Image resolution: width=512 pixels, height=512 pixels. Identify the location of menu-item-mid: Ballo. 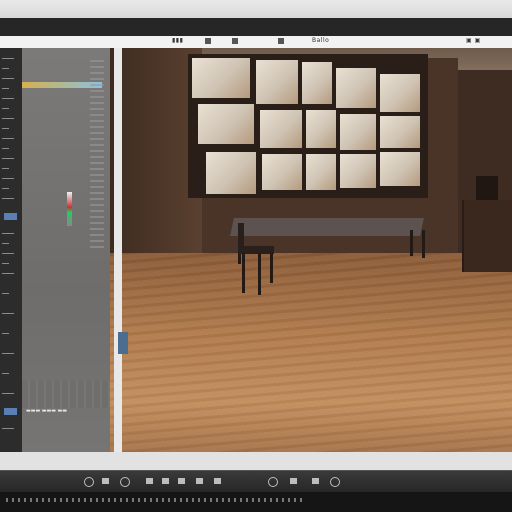
(320, 40).